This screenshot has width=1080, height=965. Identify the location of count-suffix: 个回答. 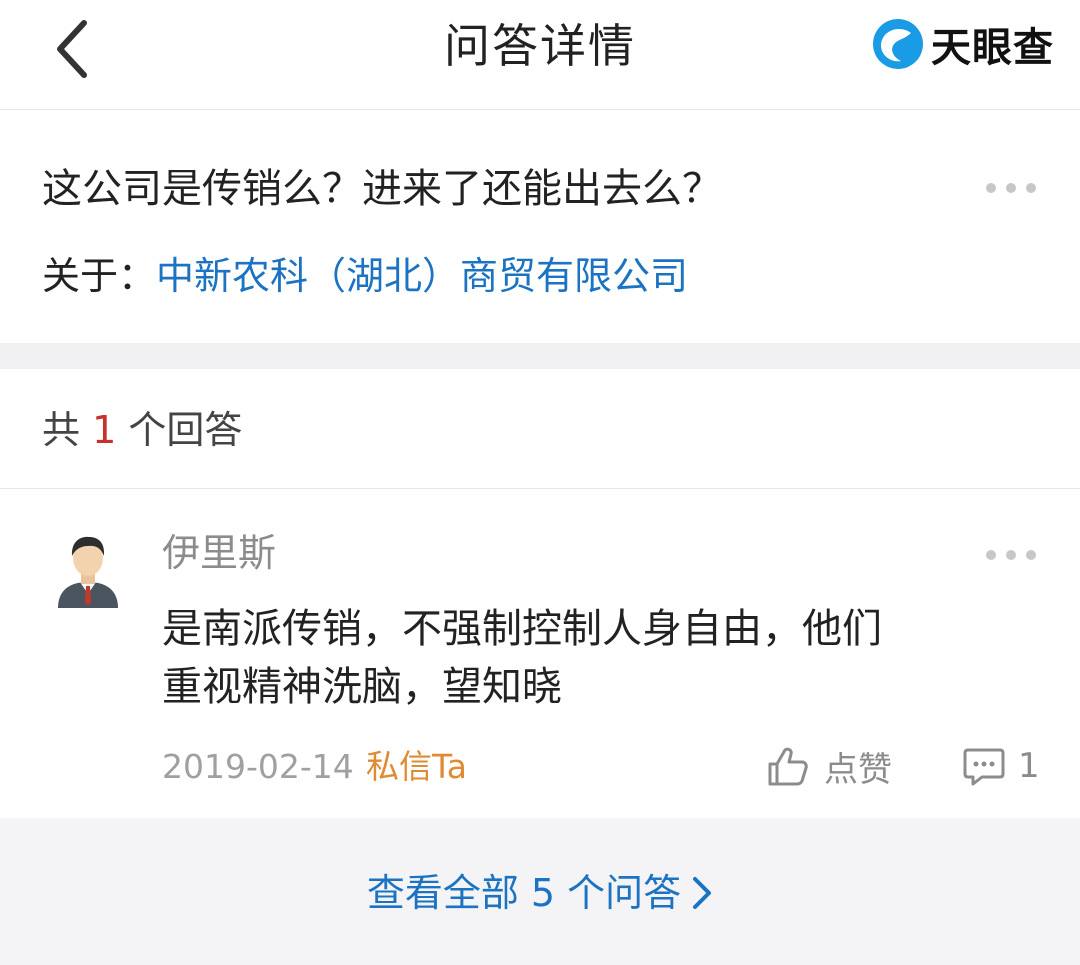
(185, 430).